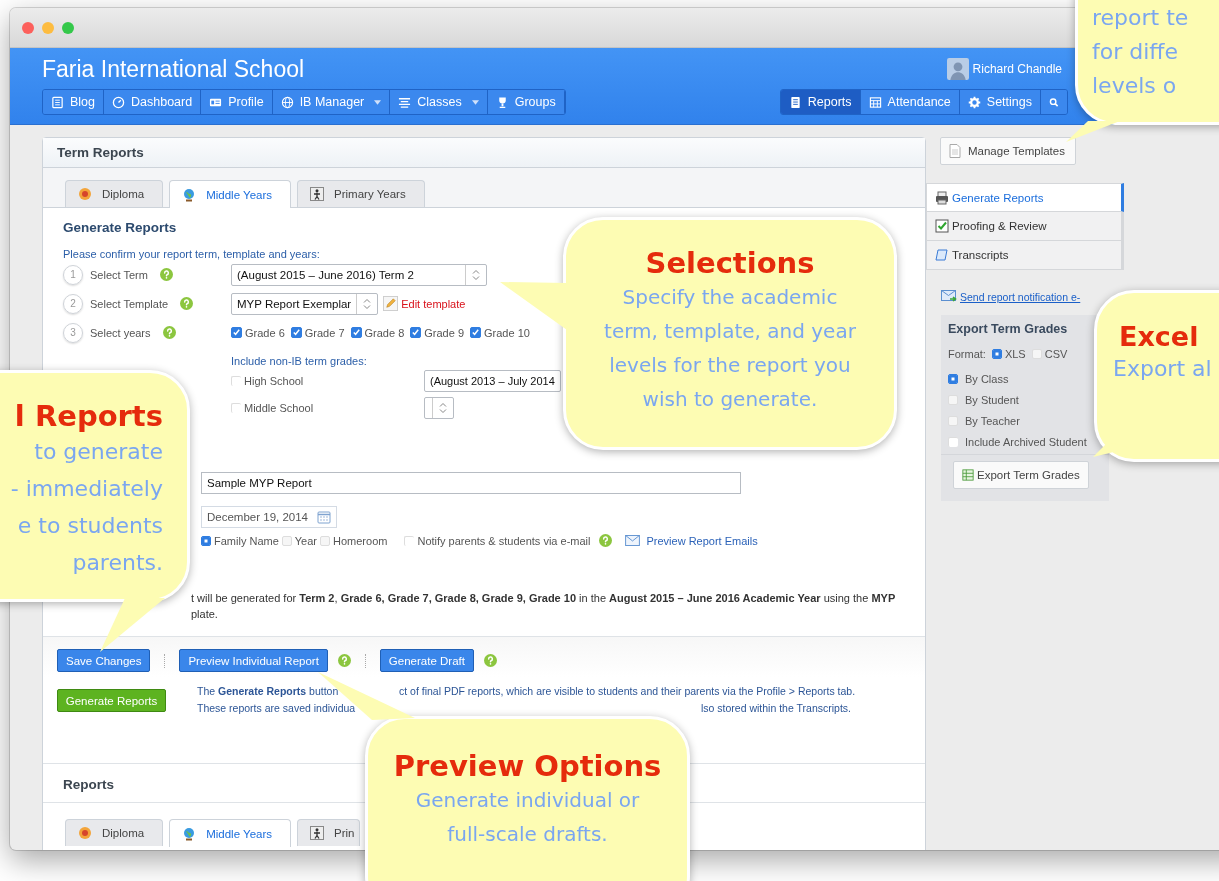 This screenshot has width=1219, height=881. I want to click on save-changes-button: Save Changes, so click(104, 660).